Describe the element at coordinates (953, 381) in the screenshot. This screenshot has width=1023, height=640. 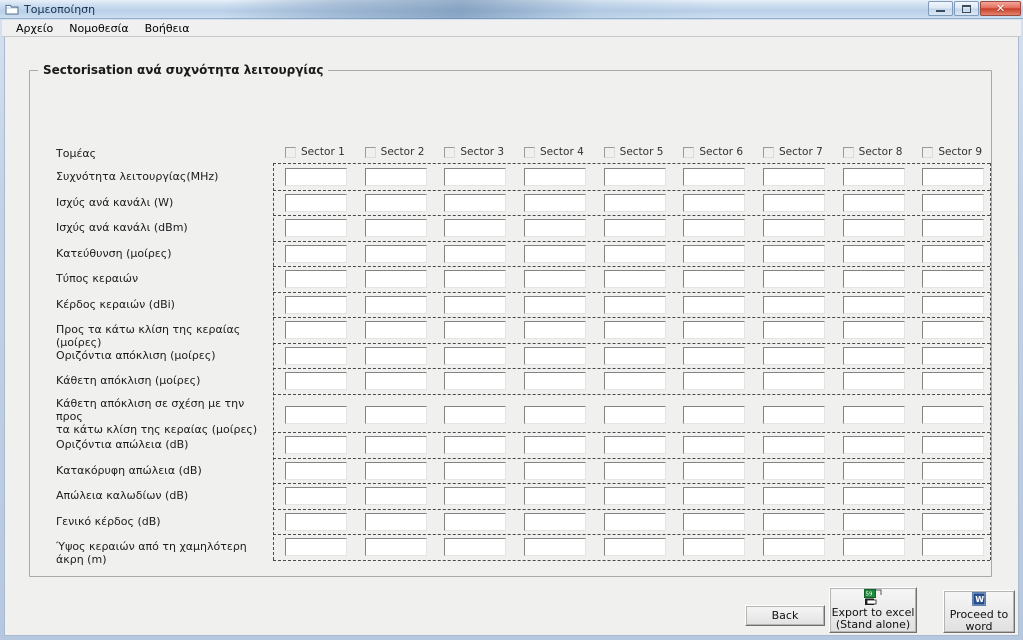
I see `cell-input-r9-c9` at that location.